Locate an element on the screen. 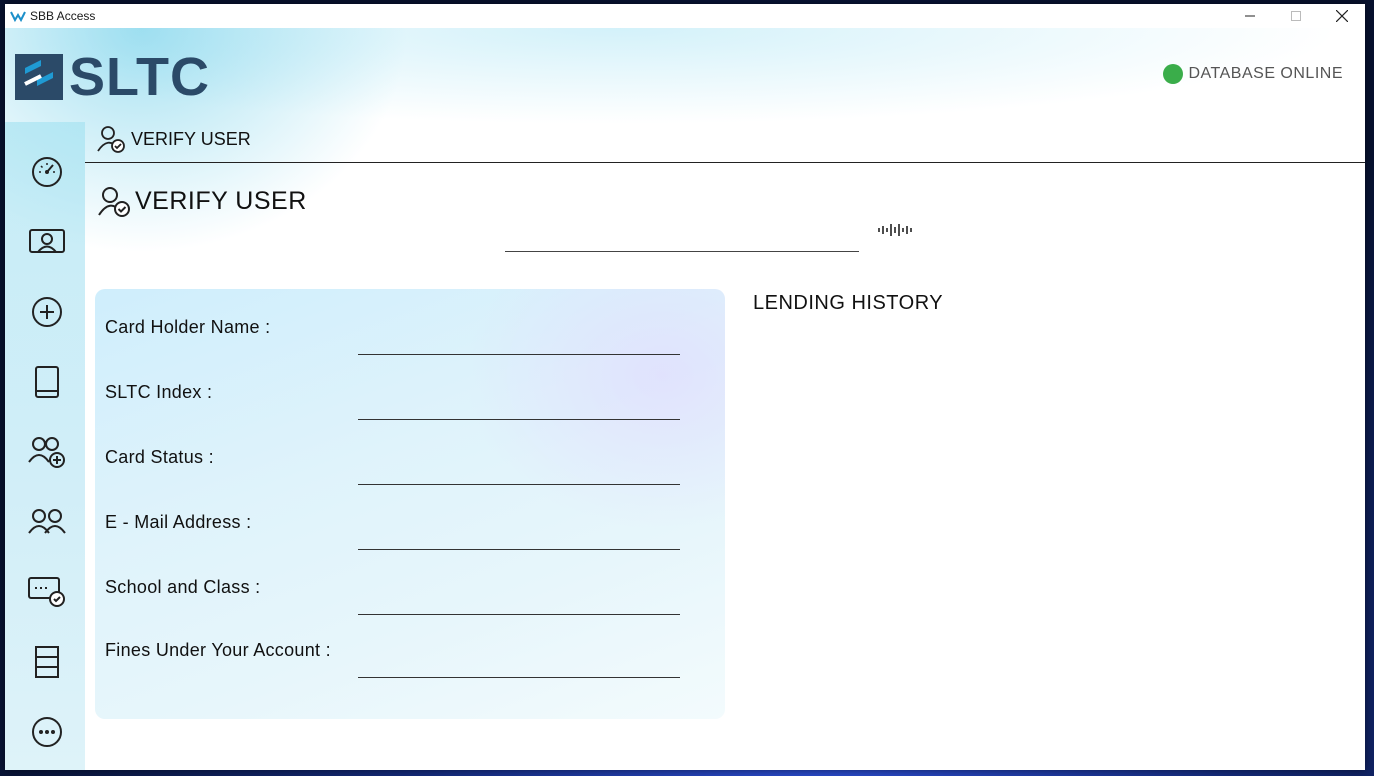  sidebar-item-books is located at coordinates (47, 382).